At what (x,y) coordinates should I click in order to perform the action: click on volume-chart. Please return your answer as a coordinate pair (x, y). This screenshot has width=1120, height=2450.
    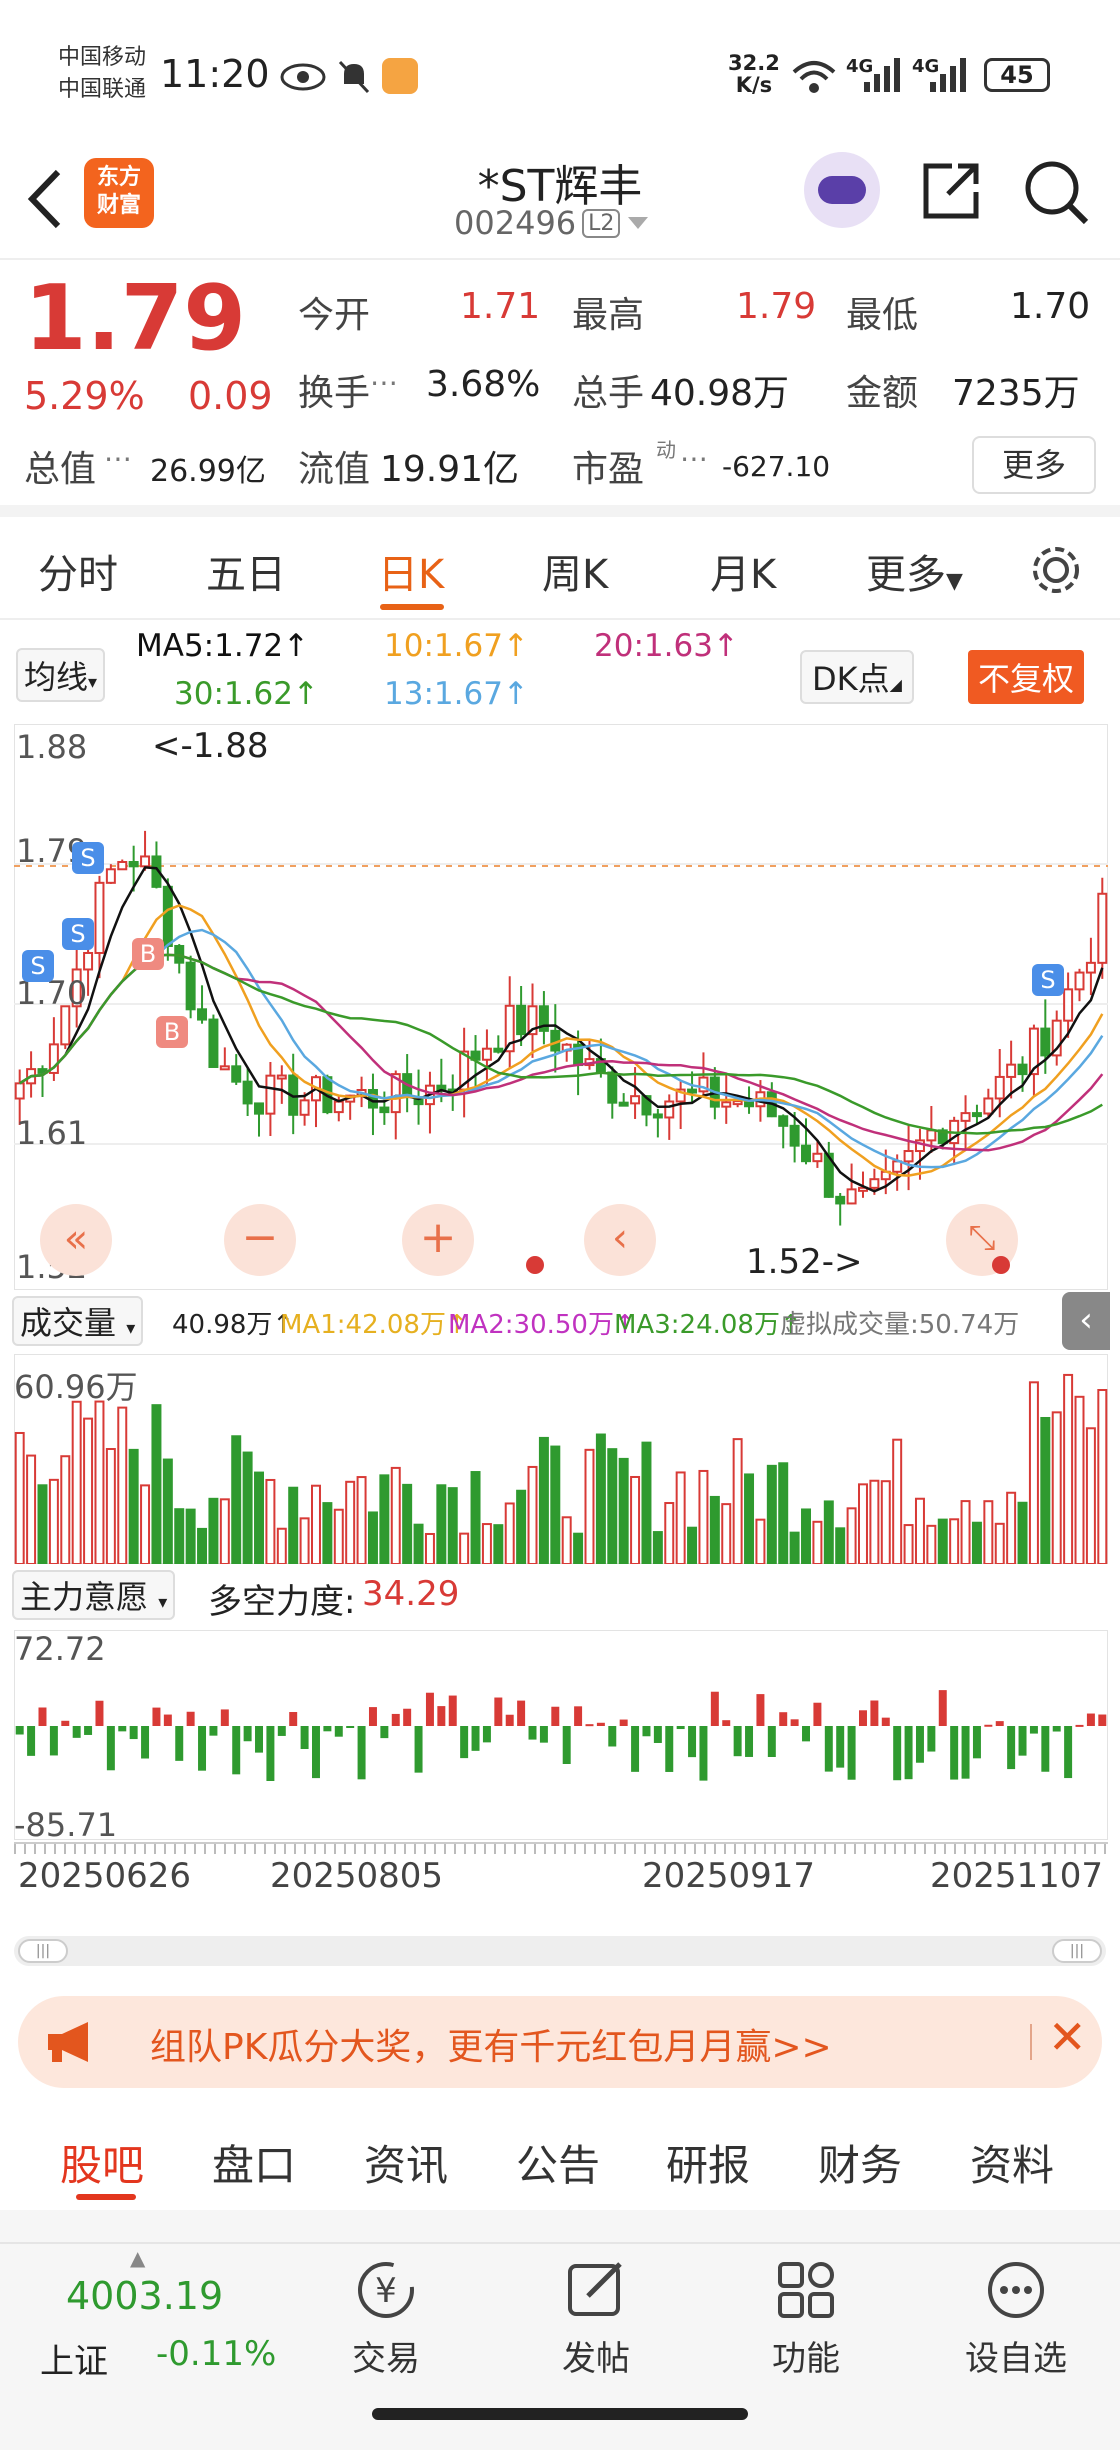
    Looking at the image, I should click on (561, 1459).